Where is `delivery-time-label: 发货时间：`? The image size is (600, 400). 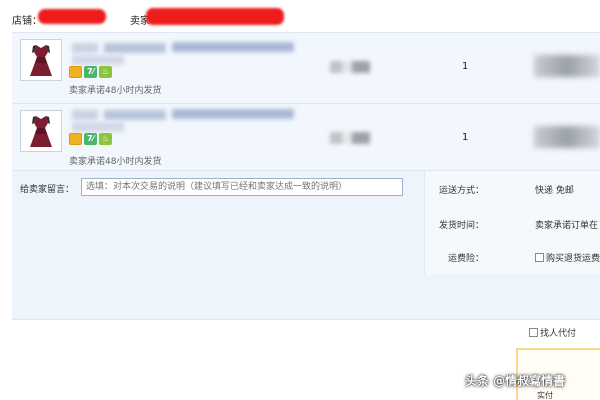
delivery-time-label: 发货时间： is located at coordinates (461, 226).